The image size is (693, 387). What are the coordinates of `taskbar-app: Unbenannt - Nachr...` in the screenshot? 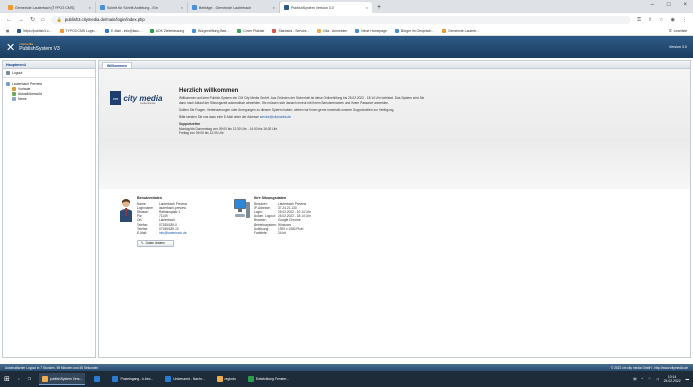 It's located at (184, 379).